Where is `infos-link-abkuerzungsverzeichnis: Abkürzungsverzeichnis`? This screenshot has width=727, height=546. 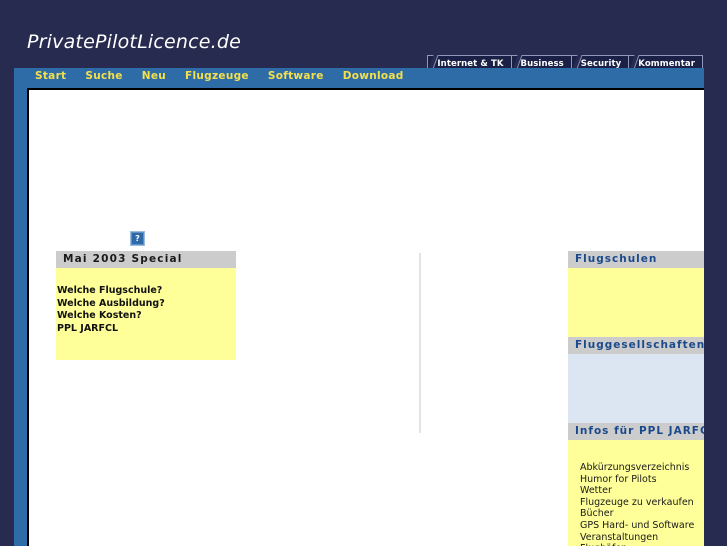 infos-link-abkuerzungsverzeichnis: Abkürzungsverzeichnis is located at coordinates (642, 468).